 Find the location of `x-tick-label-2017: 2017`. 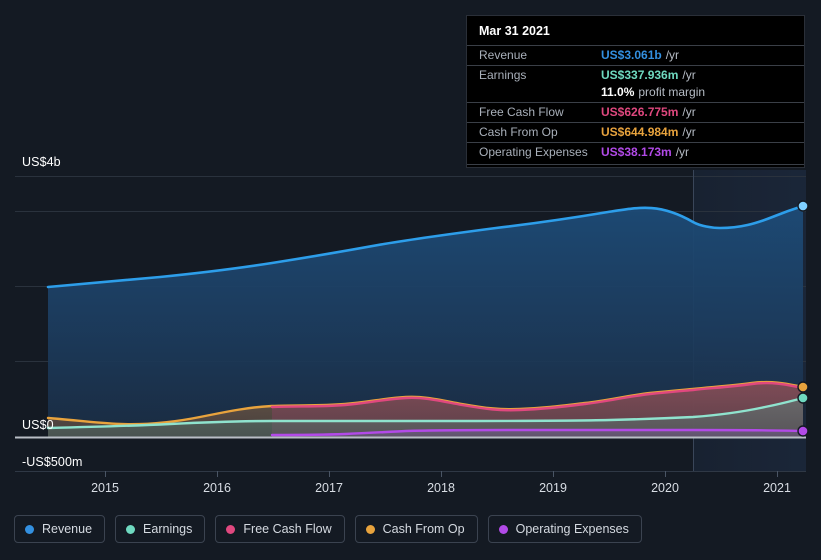

x-tick-label-2017: 2017 is located at coordinates (329, 488).